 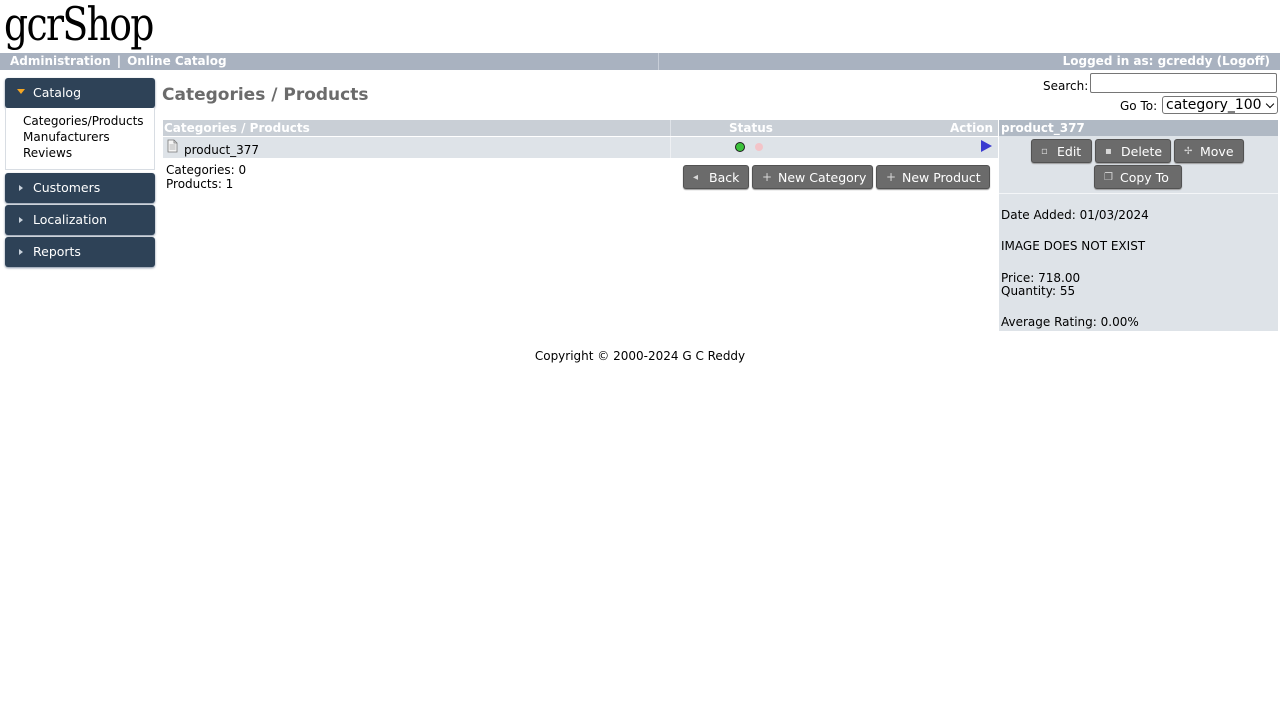 I want to click on date-added: Date Added: 01/03/2024, so click(x=1075, y=215).